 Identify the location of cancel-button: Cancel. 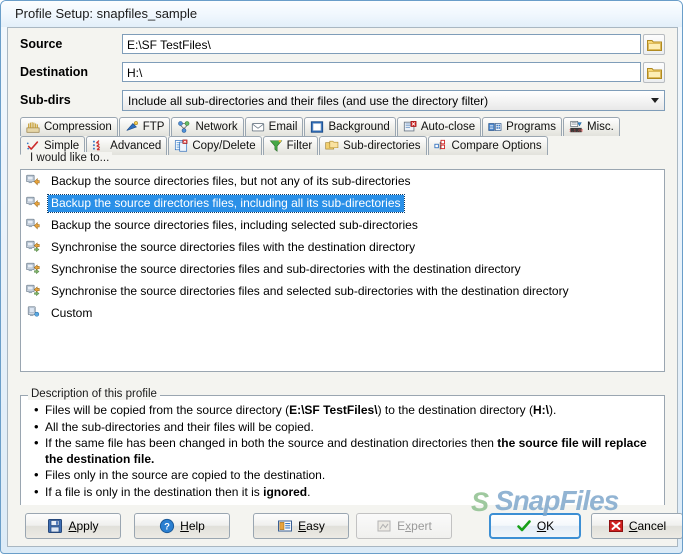
(636, 526).